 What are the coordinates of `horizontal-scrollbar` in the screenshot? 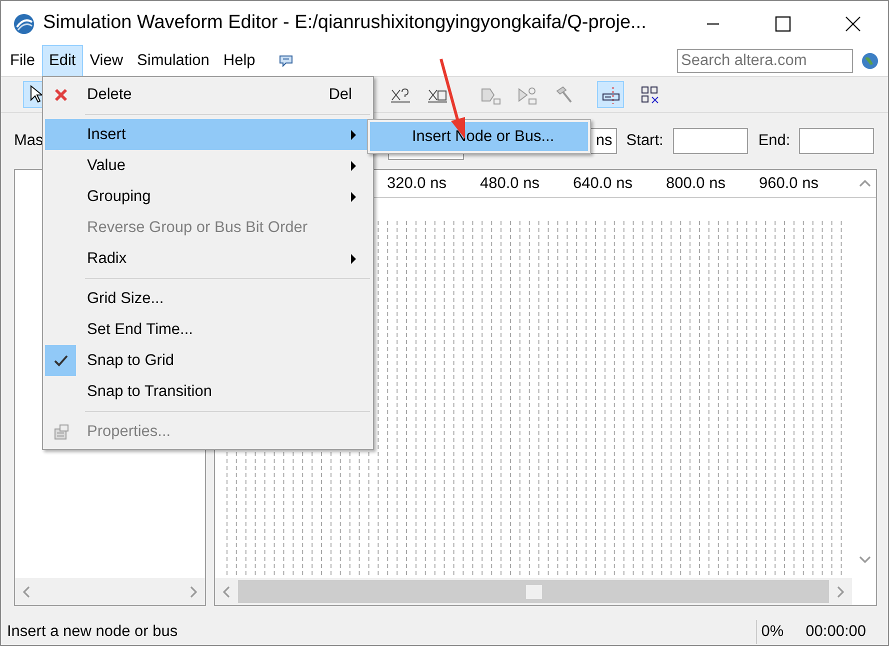 It's located at (110, 591).